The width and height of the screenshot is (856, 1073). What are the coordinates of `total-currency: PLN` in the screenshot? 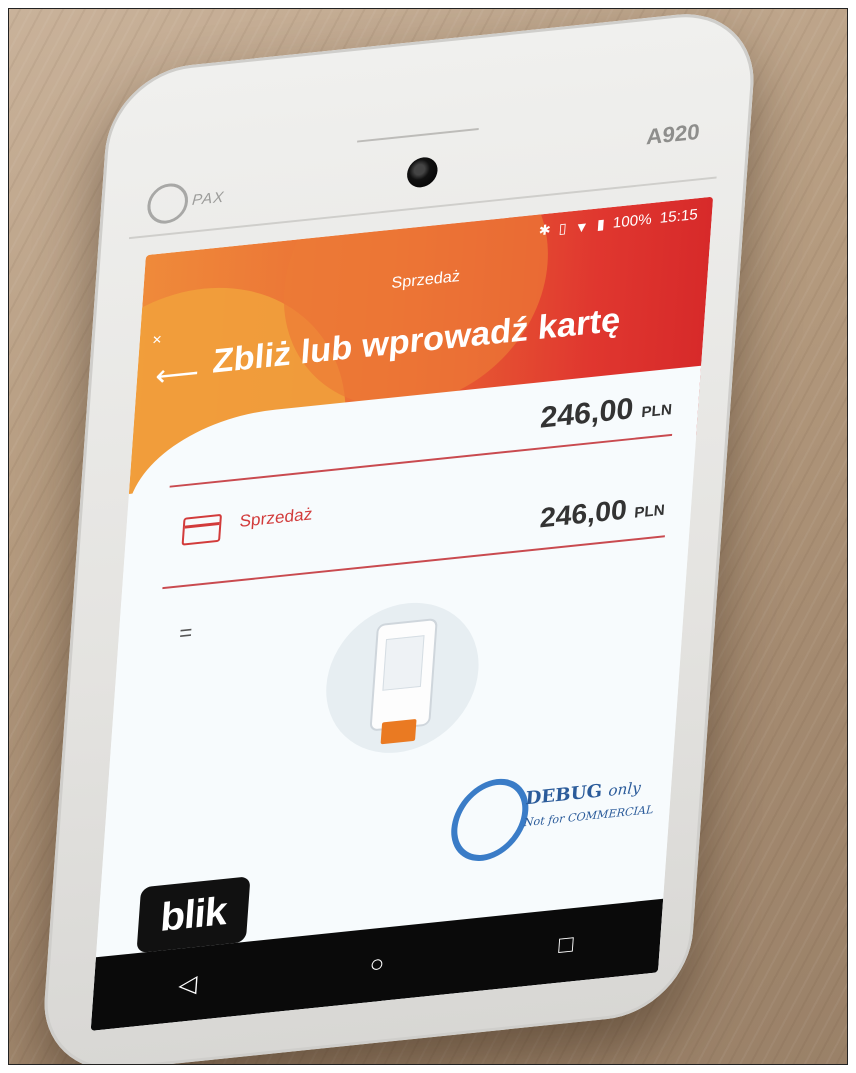 It's located at (656, 411).